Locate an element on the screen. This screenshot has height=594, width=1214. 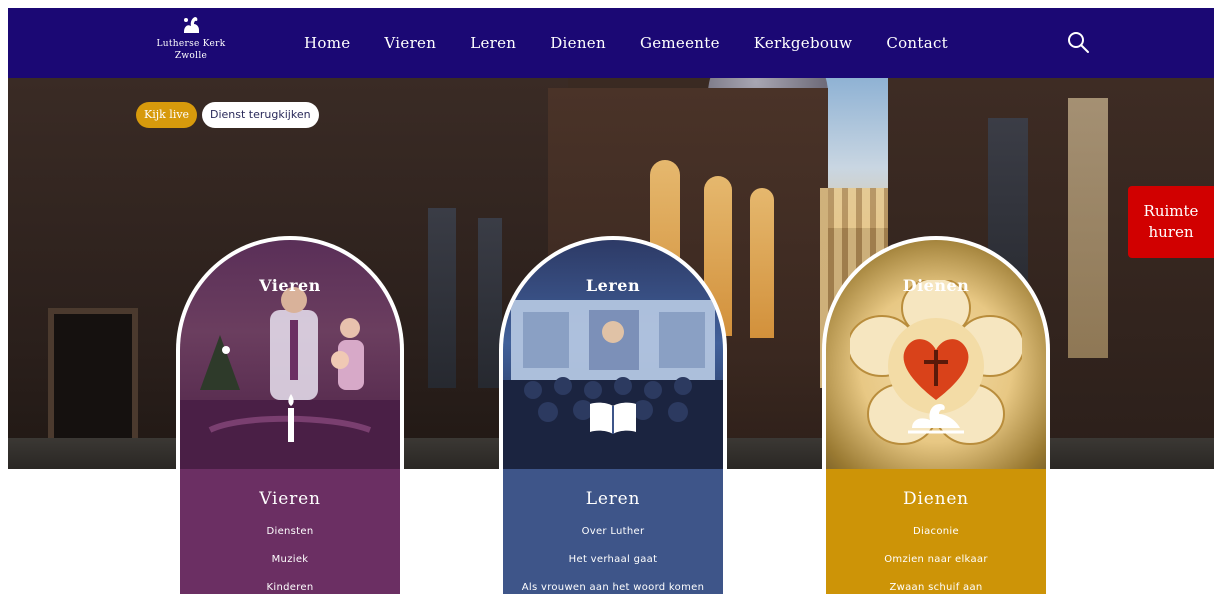
watch-replay-button: Dienst terugkijken is located at coordinates (260, 115).